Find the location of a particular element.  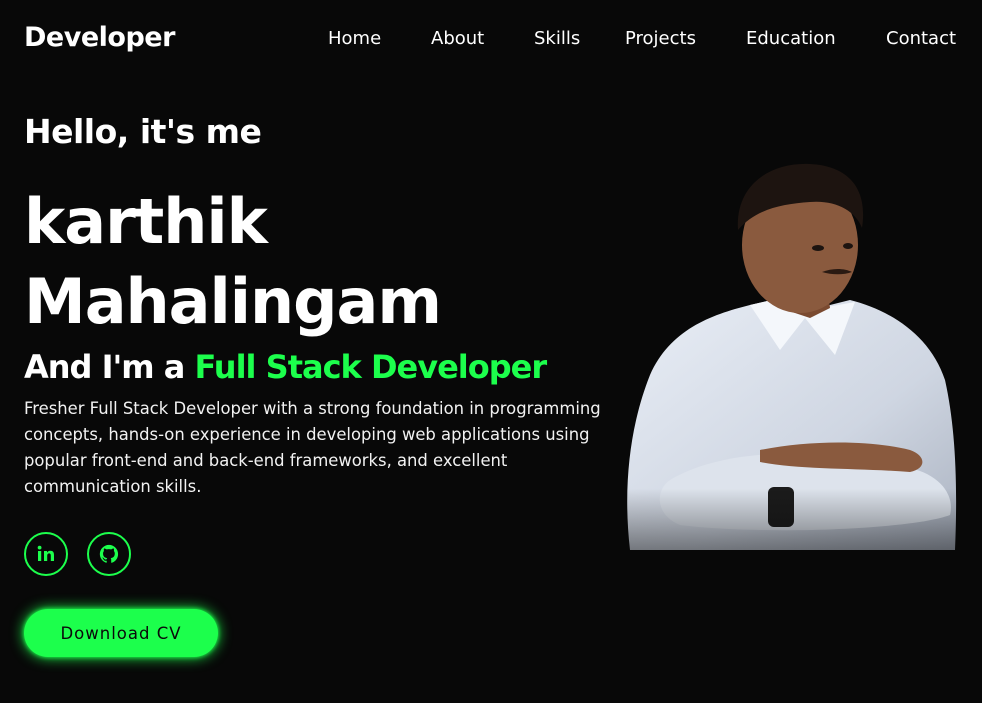

nav-contact: Contact is located at coordinates (921, 38).